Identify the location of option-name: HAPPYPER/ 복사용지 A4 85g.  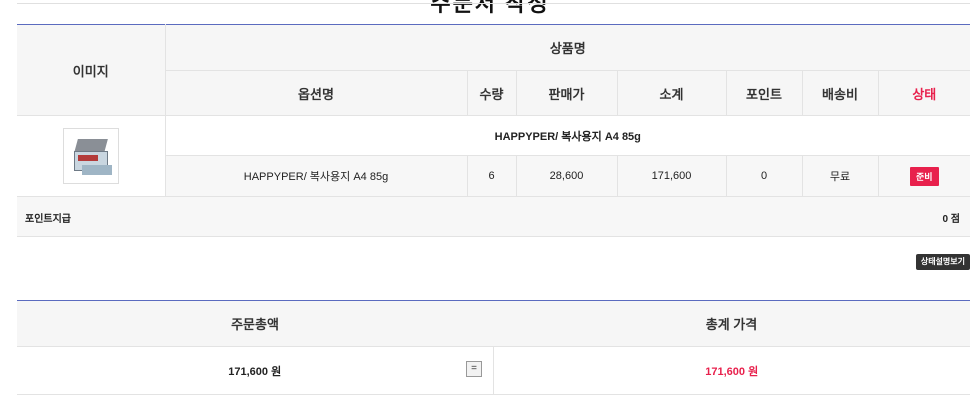
(316, 176).